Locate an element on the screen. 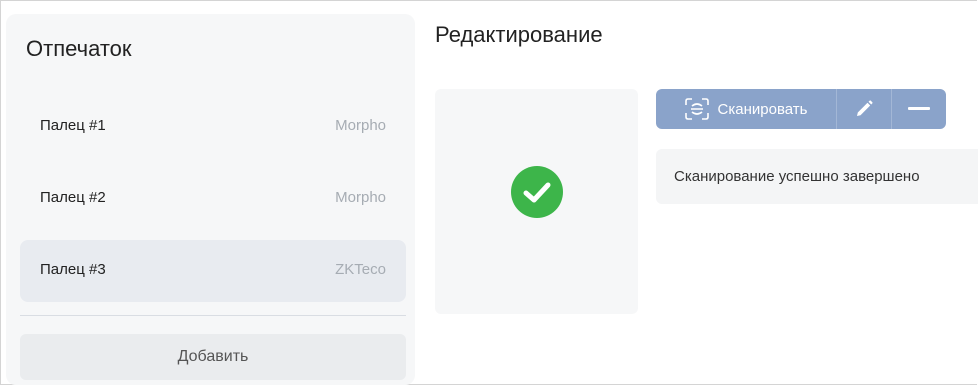  status-text: Сканирование успешно завершено is located at coordinates (797, 176).